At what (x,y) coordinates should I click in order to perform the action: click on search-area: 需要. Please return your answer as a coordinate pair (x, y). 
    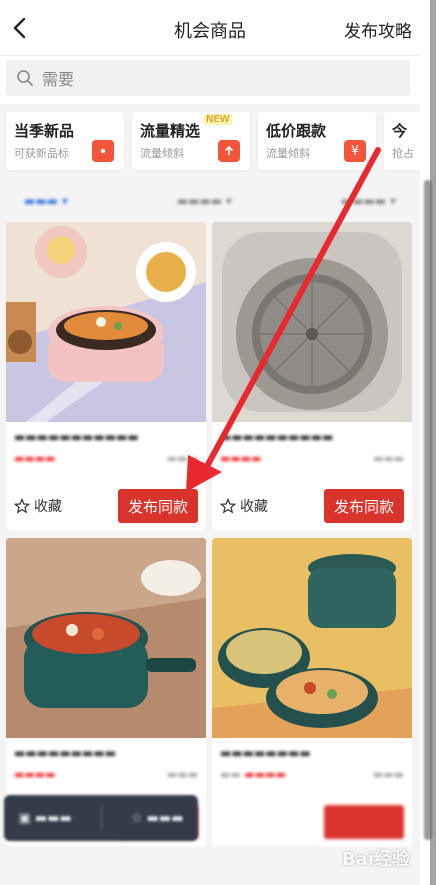
    Looking at the image, I should click on (210, 80).